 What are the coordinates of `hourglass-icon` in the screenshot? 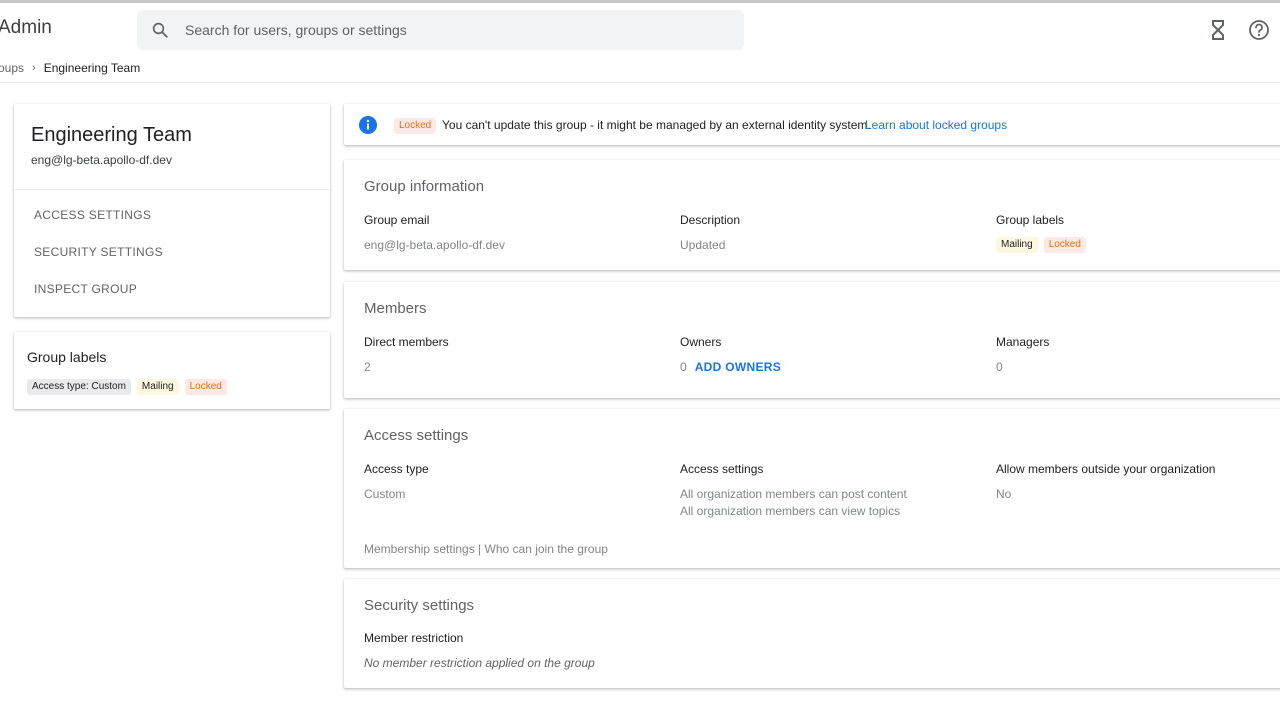 It's located at (1218, 30).